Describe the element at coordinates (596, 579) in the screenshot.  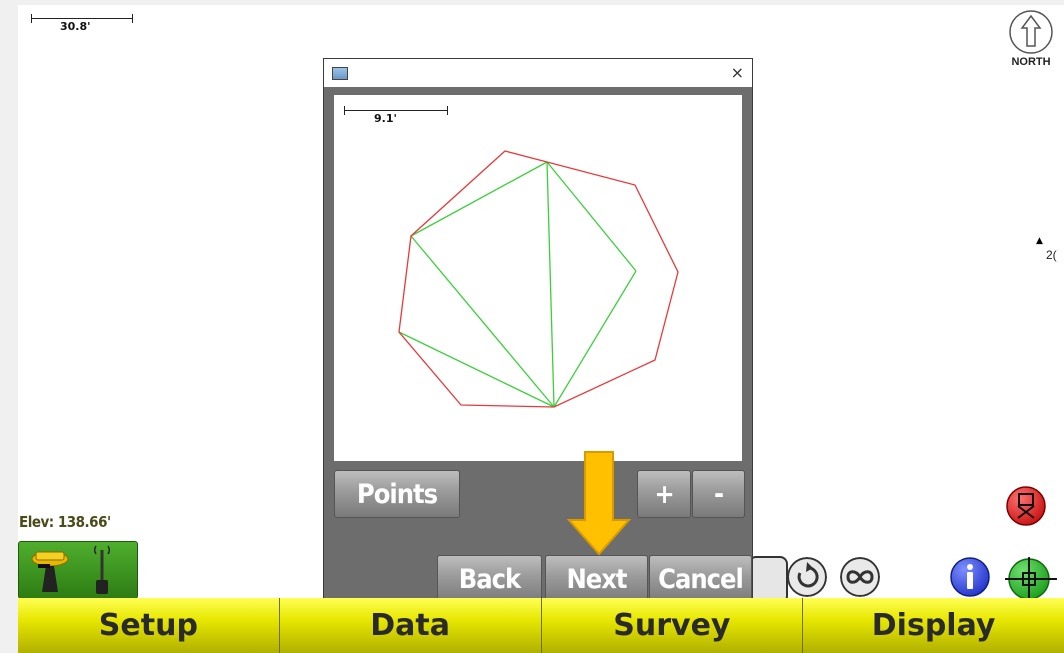
I see `next-button: Next` at that location.